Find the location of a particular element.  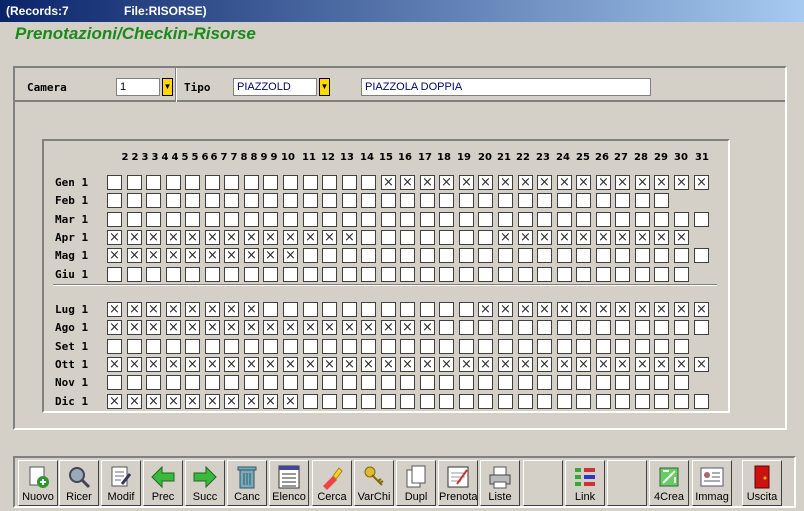

prec-button: Prec is located at coordinates (163, 483).